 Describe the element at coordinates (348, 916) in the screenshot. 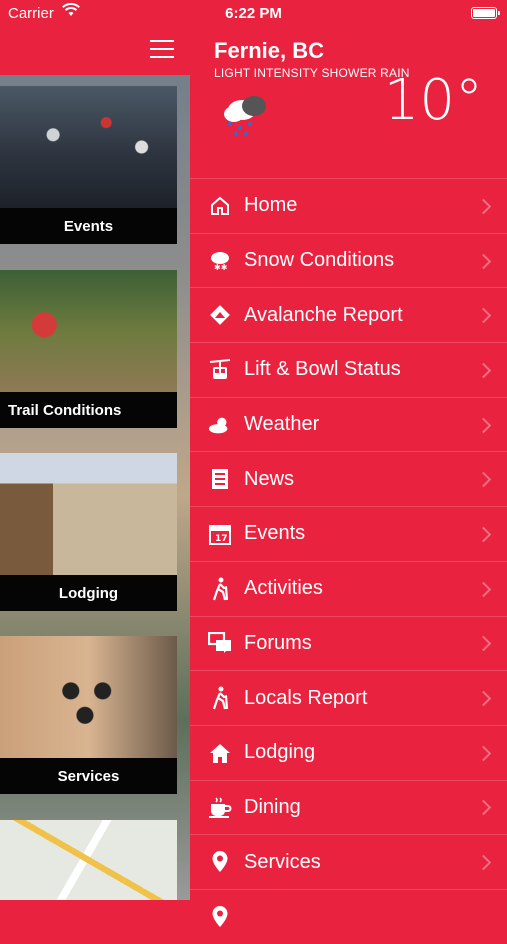

I see `menu-item-partial` at that location.